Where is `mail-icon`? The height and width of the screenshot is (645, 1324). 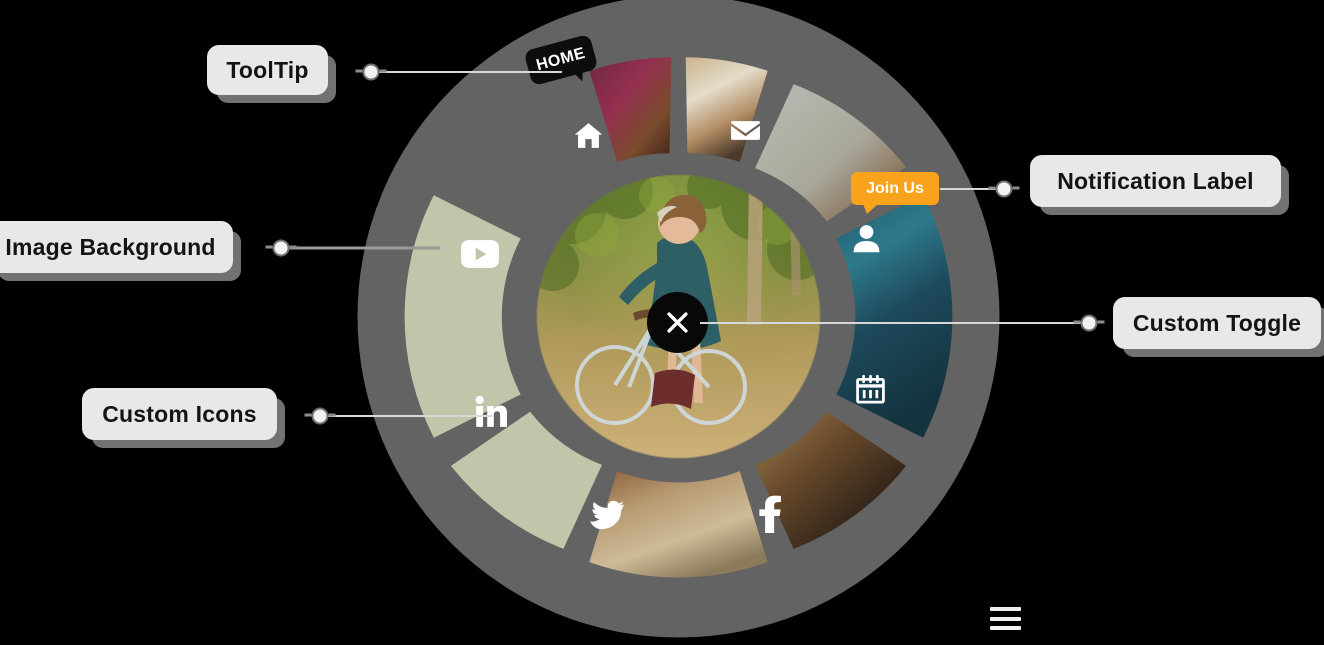
mail-icon is located at coordinates (745, 130).